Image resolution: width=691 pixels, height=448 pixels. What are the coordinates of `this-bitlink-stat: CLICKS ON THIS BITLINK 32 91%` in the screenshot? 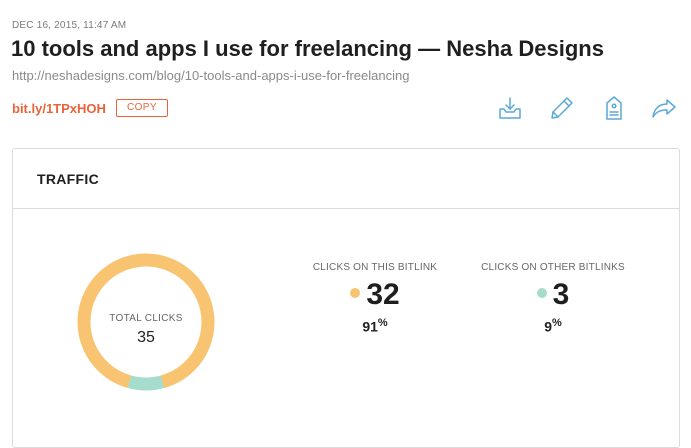 It's located at (375, 298).